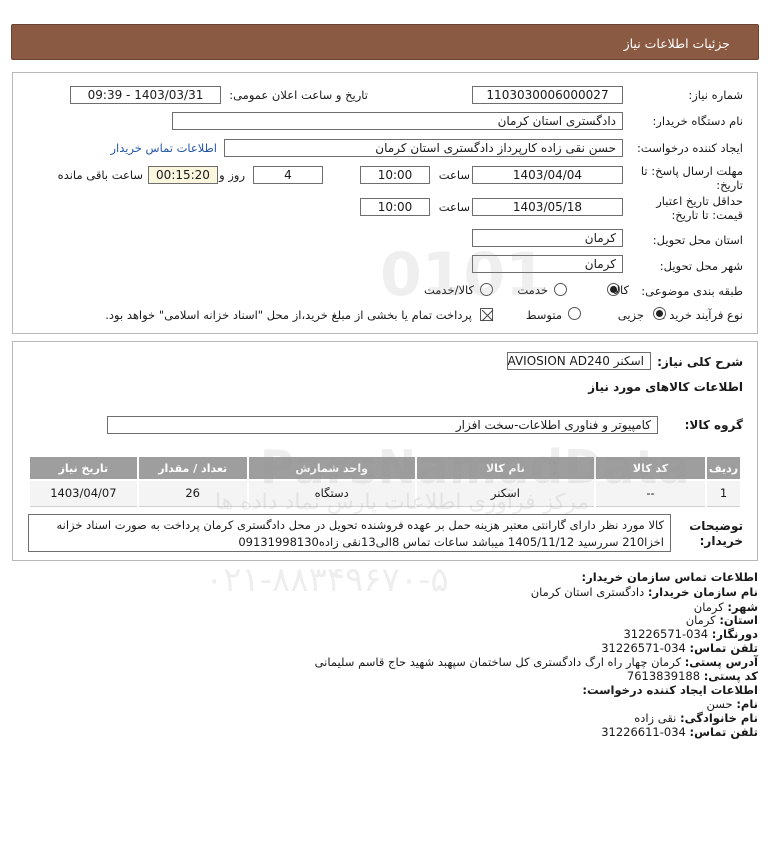 The height and width of the screenshot is (845, 770). Describe the element at coordinates (630, 315) in the screenshot. I see `process-minor-label: جزیی` at that location.